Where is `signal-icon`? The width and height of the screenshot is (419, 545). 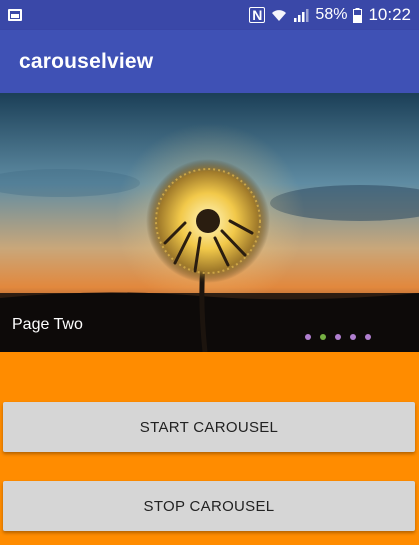
signal-icon is located at coordinates (301, 15).